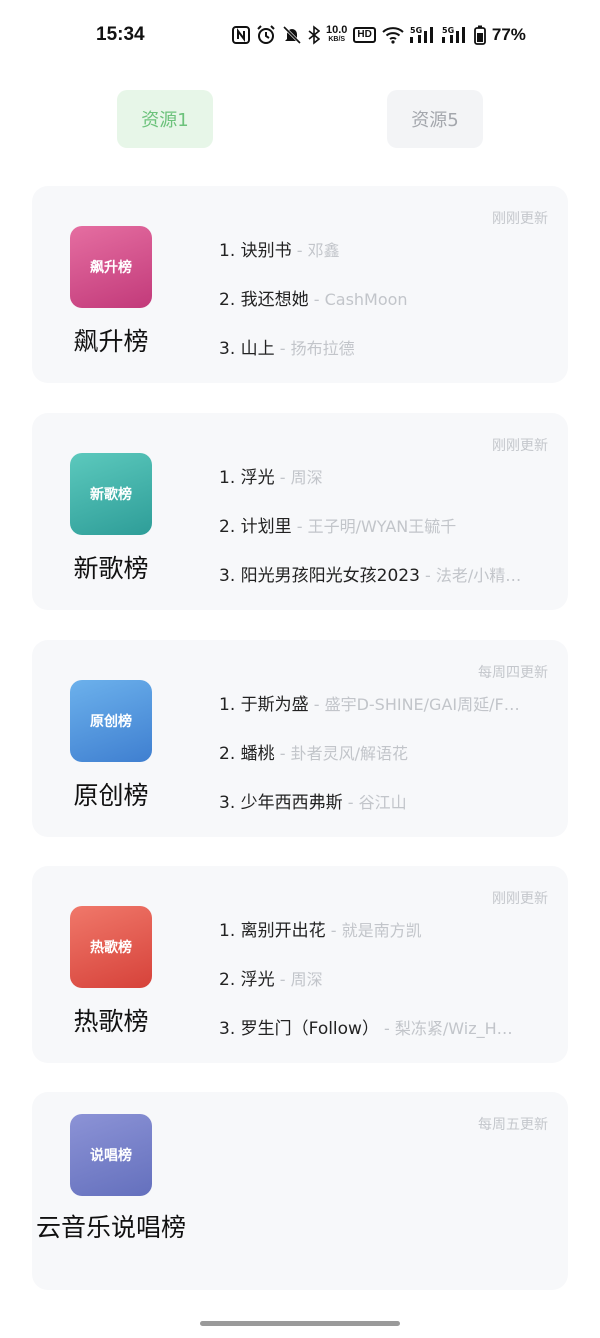 Image resolution: width=600 pixels, height=1338 pixels. I want to click on chart-cover: 热歌榜, so click(111, 947).